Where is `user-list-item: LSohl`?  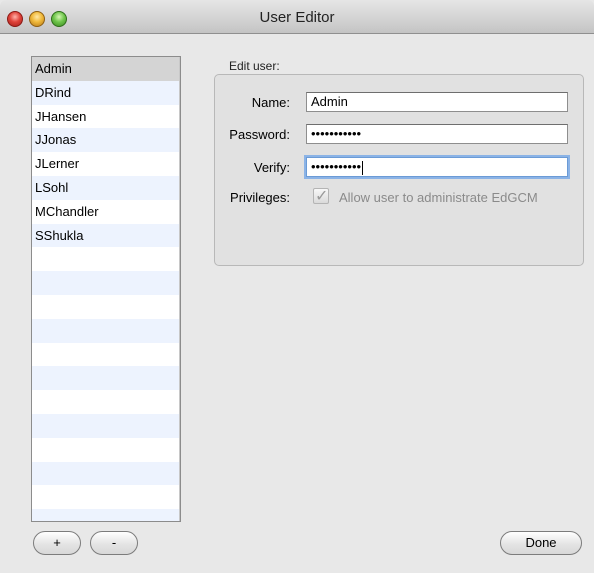 user-list-item: LSohl is located at coordinates (105, 187).